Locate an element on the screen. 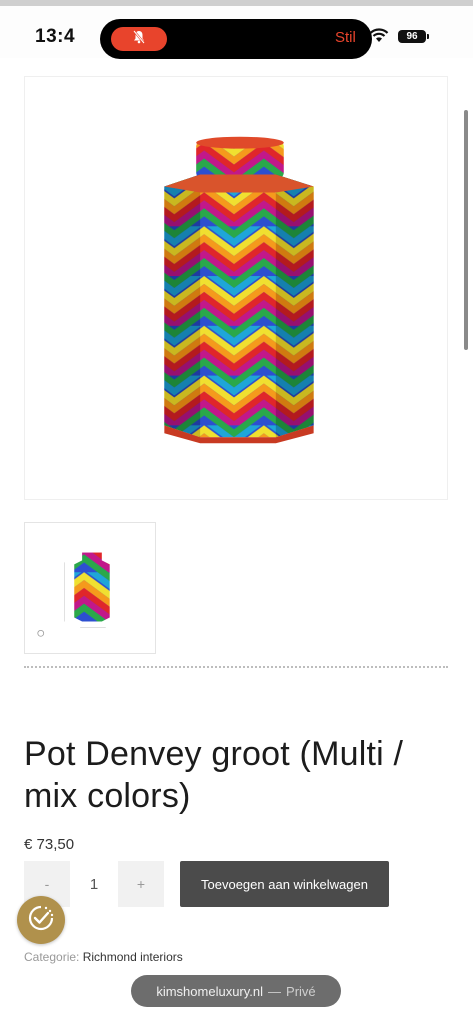 The height and width of the screenshot is (1024, 473). battery-level: 96 is located at coordinates (412, 36).